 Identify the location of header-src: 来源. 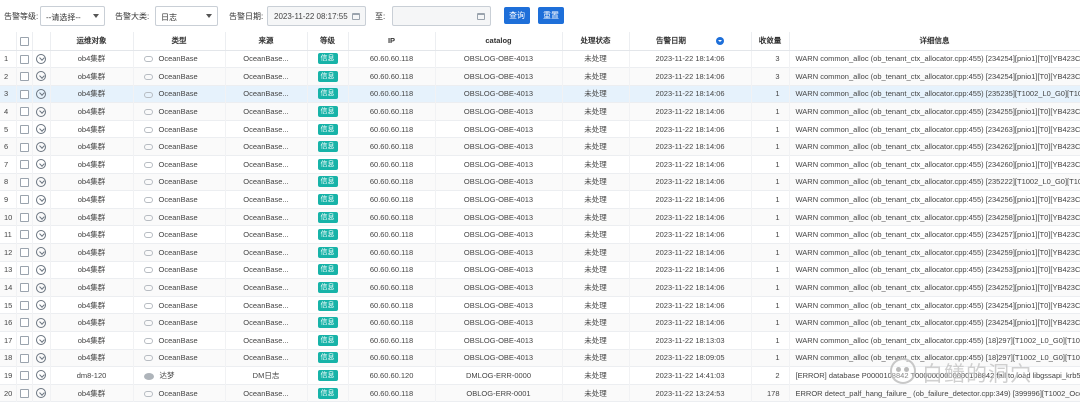
(266, 41).